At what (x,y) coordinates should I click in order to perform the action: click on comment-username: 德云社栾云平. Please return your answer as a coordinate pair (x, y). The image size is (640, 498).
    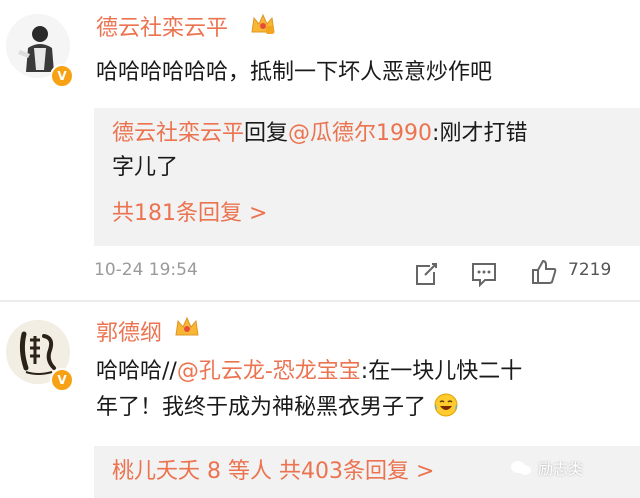
    Looking at the image, I should click on (162, 26).